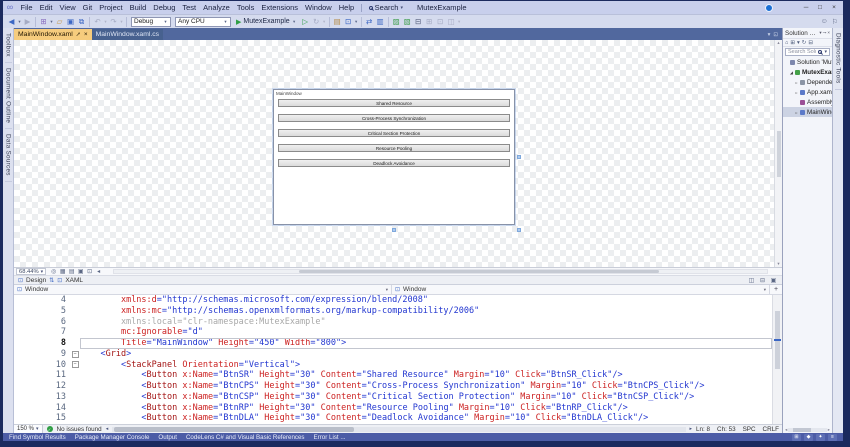 The width and height of the screenshot is (850, 447). What do you see at coordinates (112, 437) in the screenshot?
I see `panel-tab-package-manager-console: Package Manager Console` at bounding box center [112, 437].